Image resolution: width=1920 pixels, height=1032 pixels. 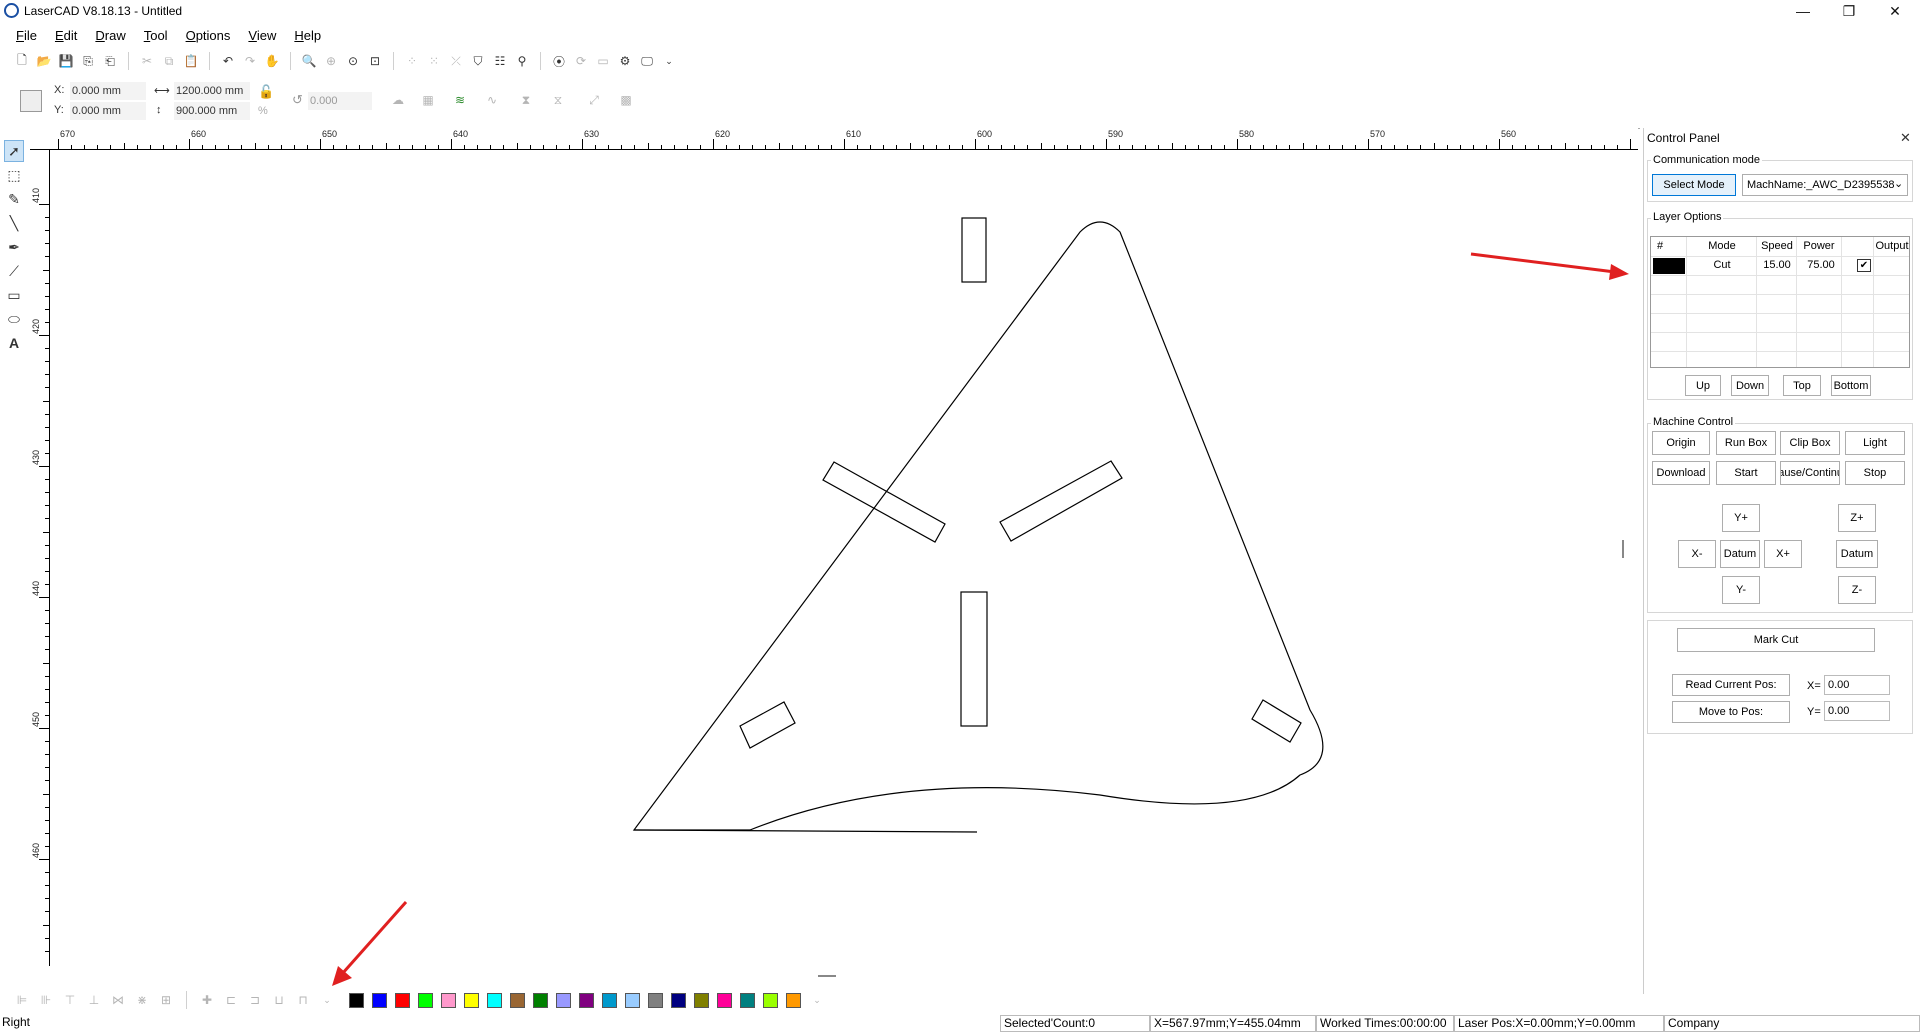 I want to click on center-slot, so click(x=974, y=659).